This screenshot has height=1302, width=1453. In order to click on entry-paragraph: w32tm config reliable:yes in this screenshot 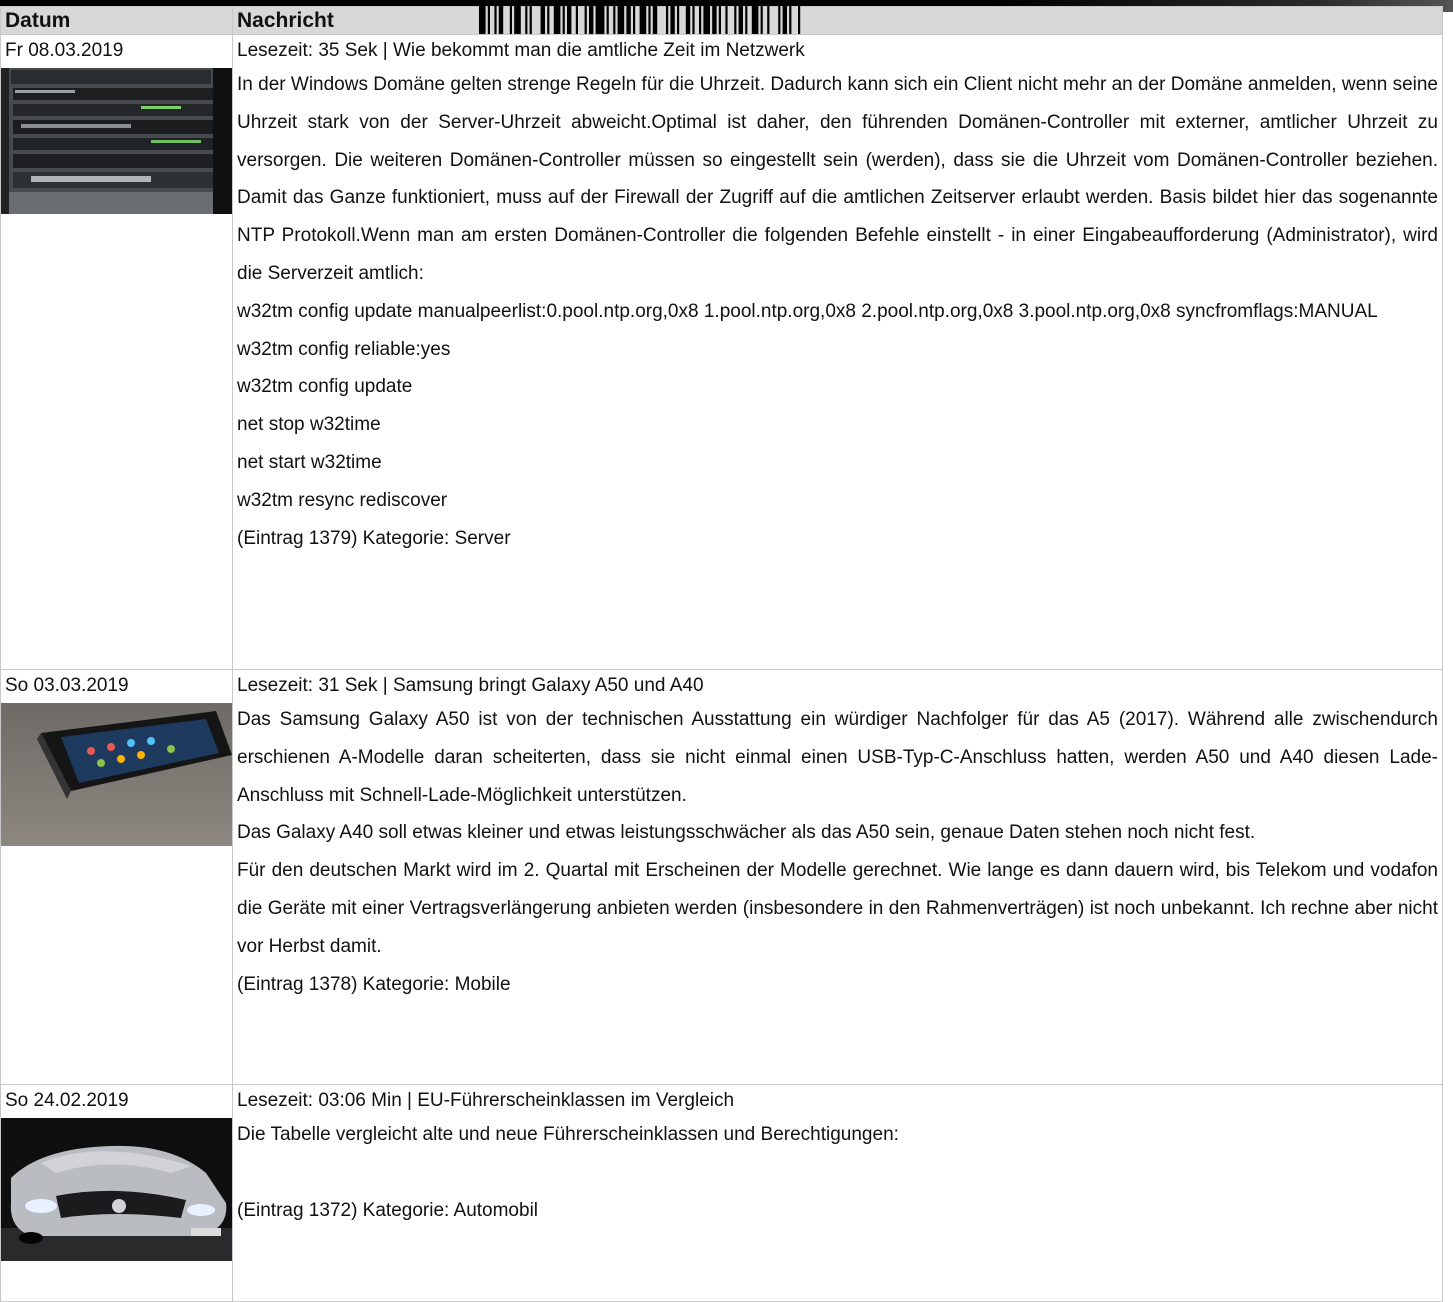, I will do `click(344, 349)`.